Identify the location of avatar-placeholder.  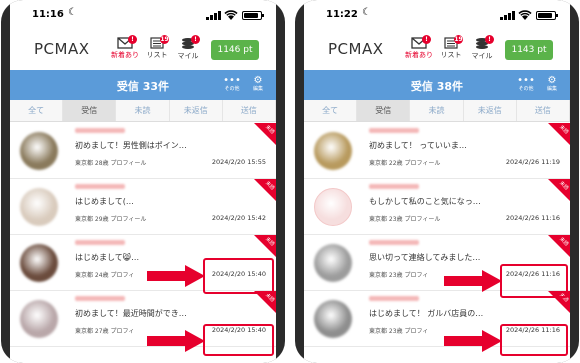
(333, 207).